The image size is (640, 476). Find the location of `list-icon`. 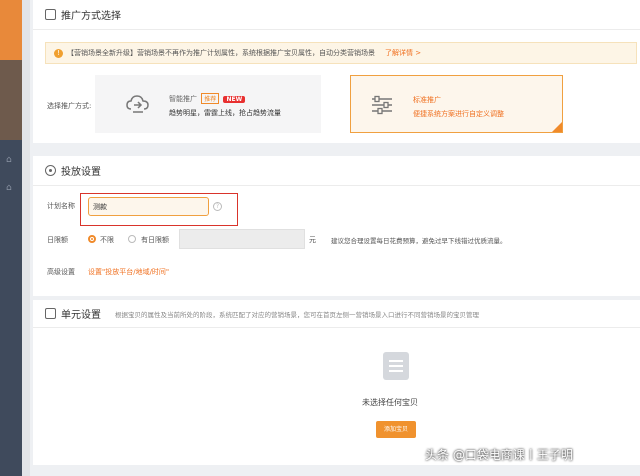

list-icon is located at coordinates (50, 313).